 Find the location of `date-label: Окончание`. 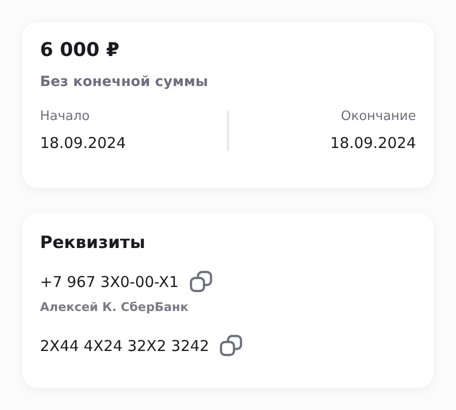

date-label: Окончание is located at coordinates (378, 117).